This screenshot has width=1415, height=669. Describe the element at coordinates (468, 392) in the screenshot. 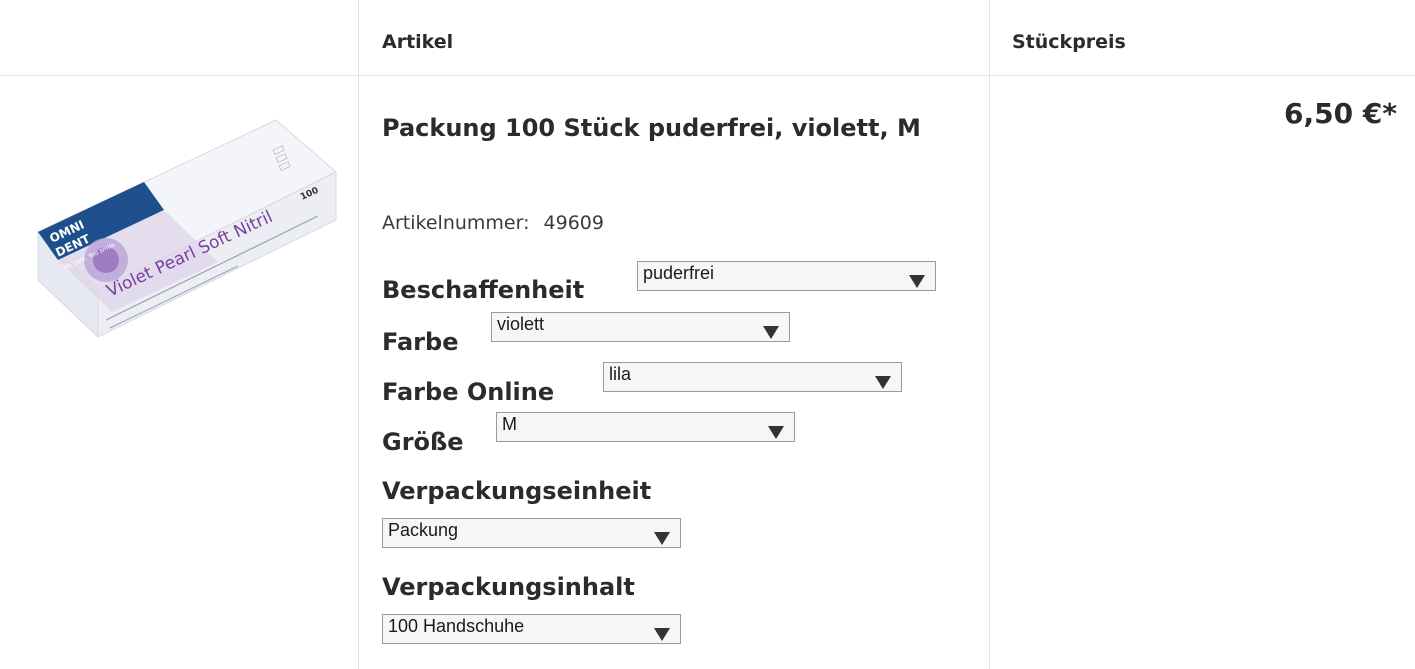

I see `option-label-farbe-online: Farbe Online` at that location.